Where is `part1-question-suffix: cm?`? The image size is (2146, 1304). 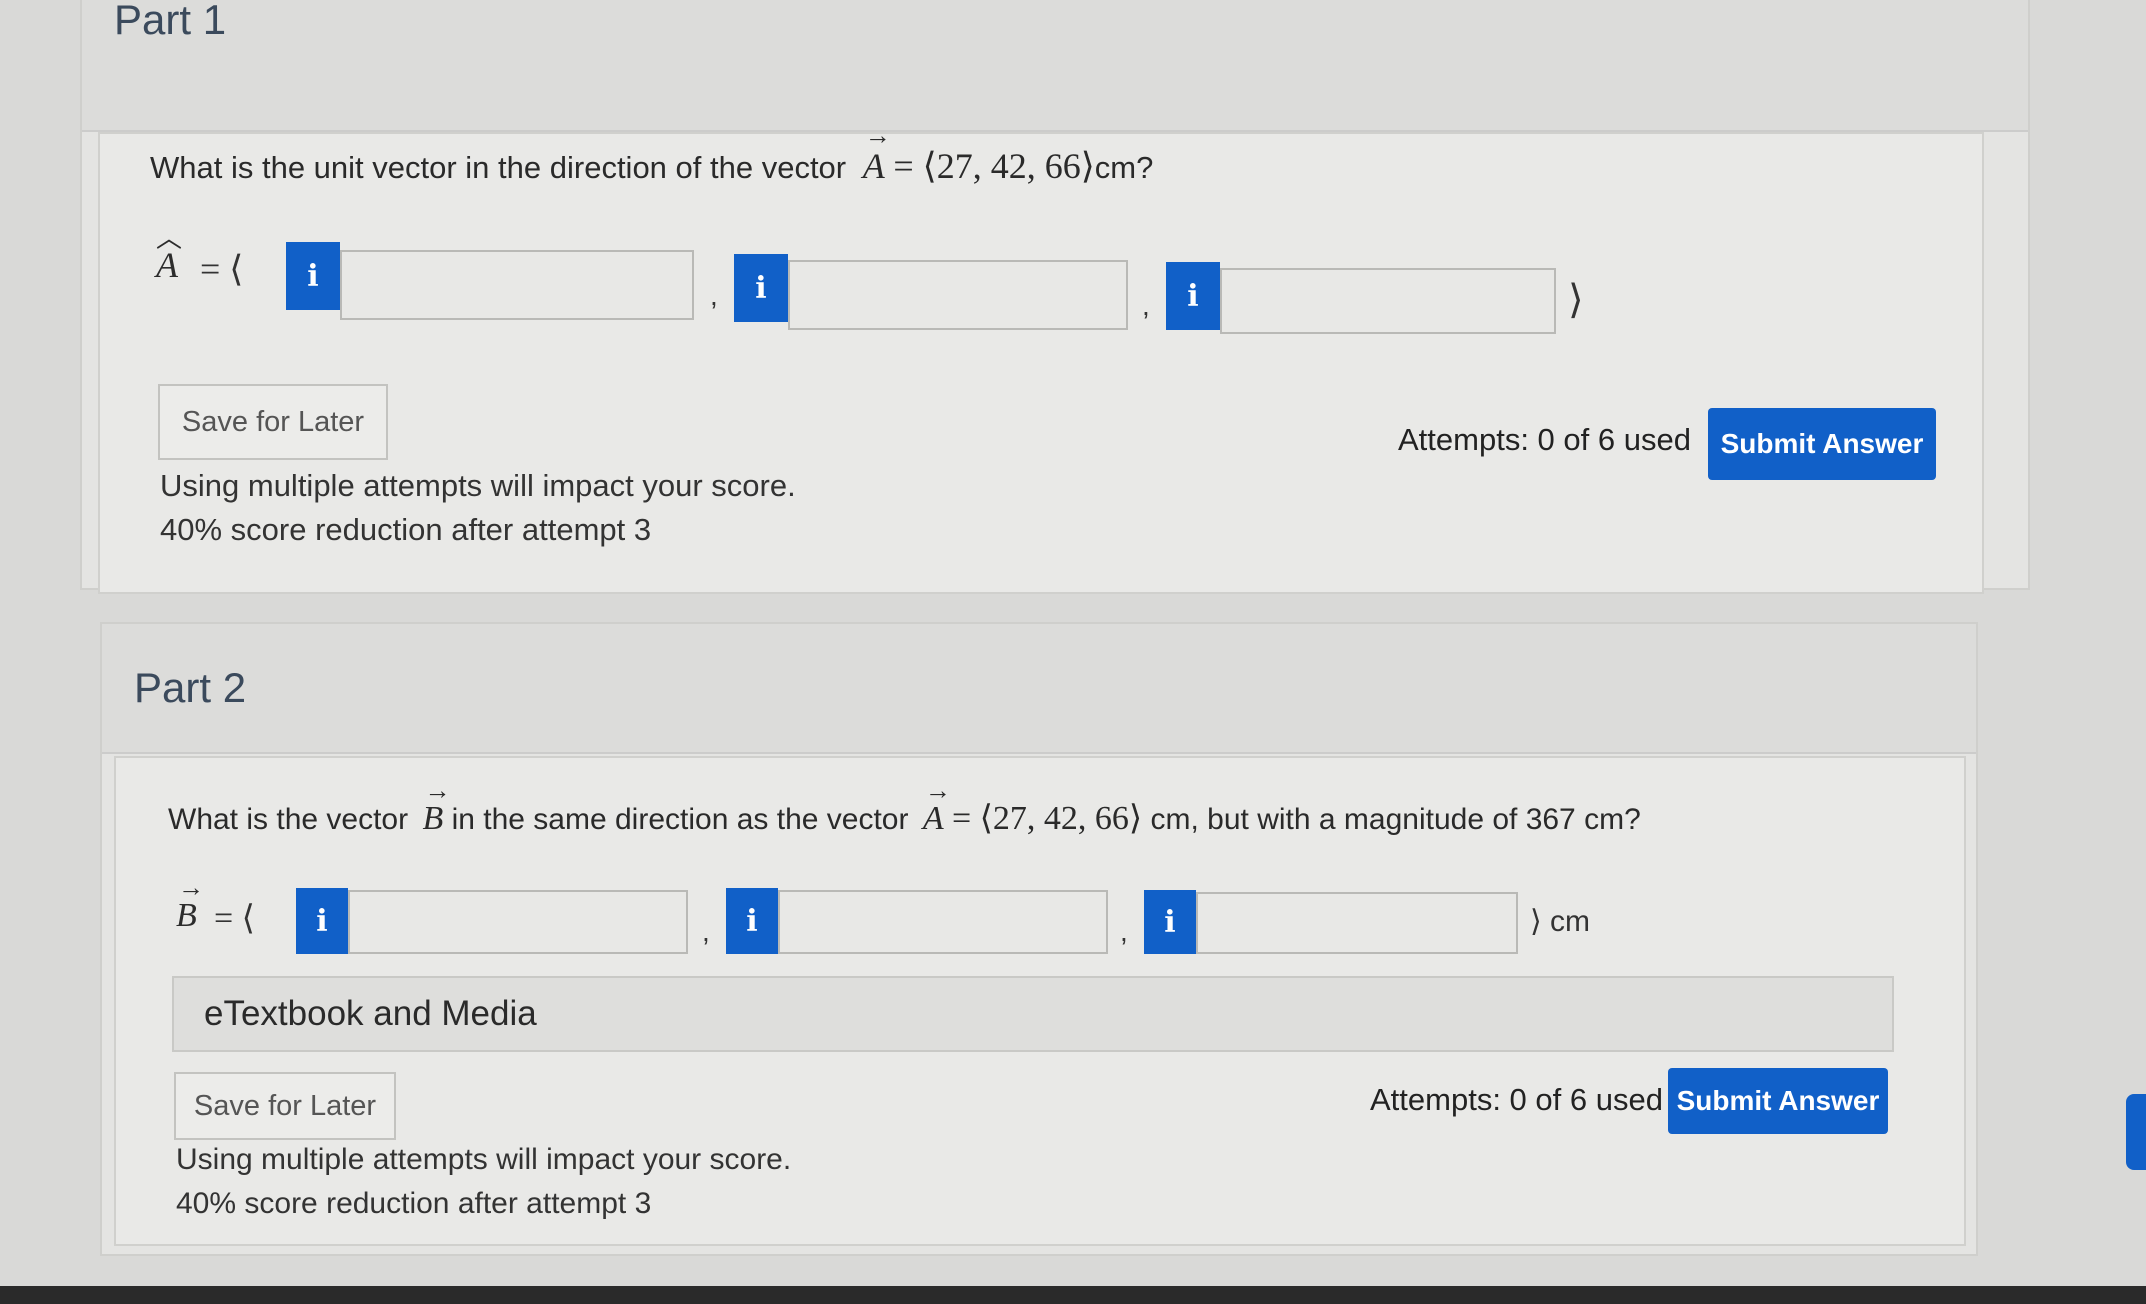 part1-question-suffix: cm? is located at coordinates (1124, 167).